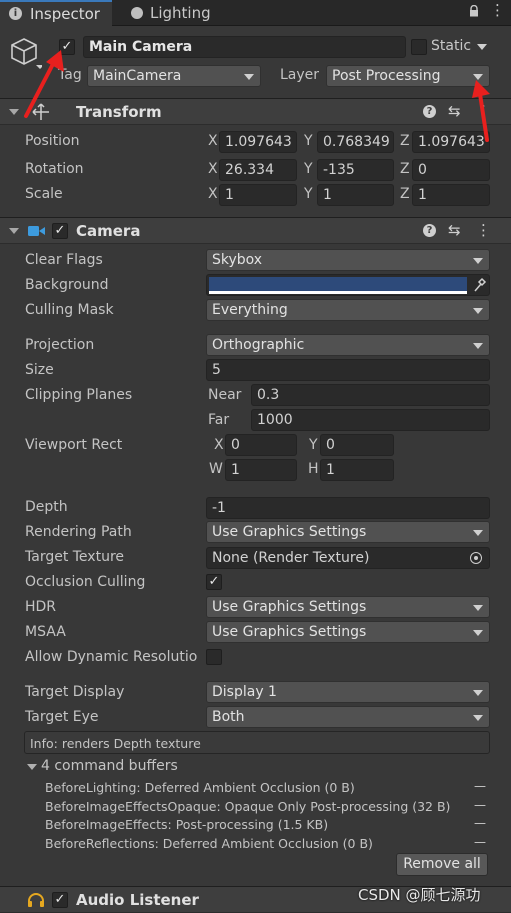 Image resolution: width=511 pixels, height=913 pixels. I want to click on object-name-field: Main Camera, so click(244, 47).